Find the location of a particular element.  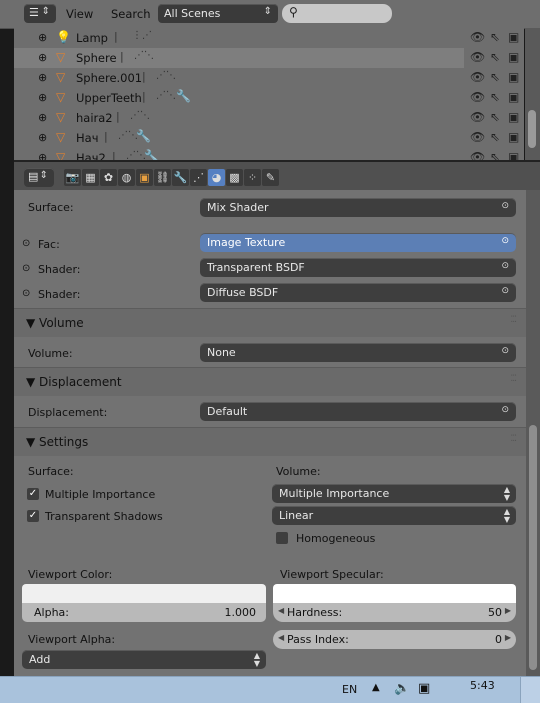

editor-type-button: ☰ ⇕ is located at coordinates (40, 13).